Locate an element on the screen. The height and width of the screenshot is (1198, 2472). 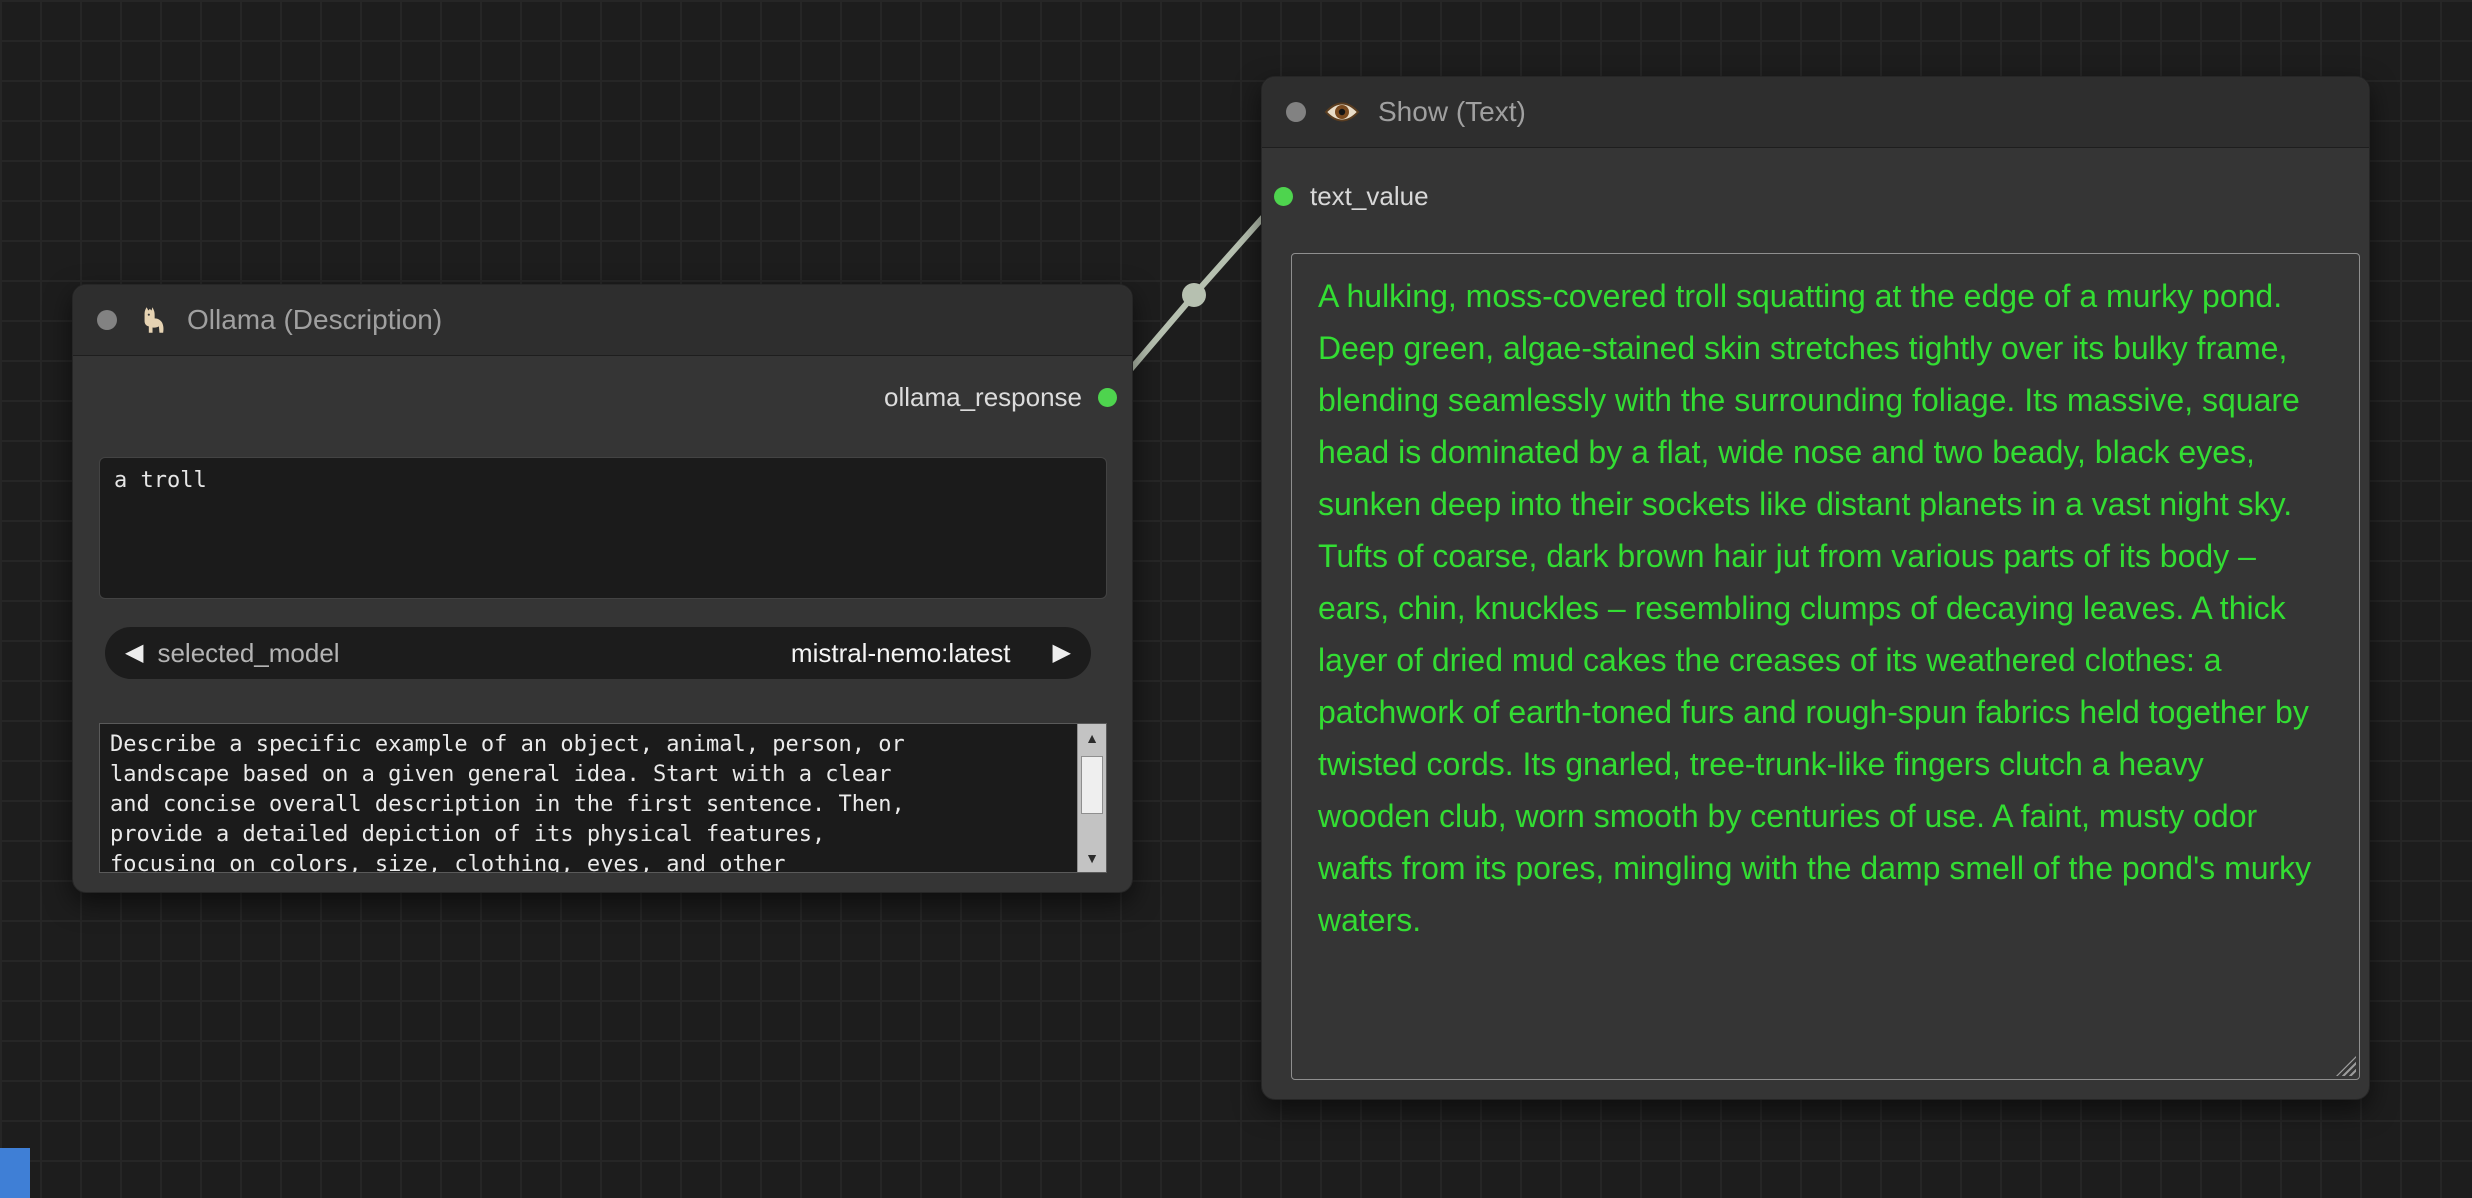
resize-grip-icon is located at coordinates (2346, 1066).